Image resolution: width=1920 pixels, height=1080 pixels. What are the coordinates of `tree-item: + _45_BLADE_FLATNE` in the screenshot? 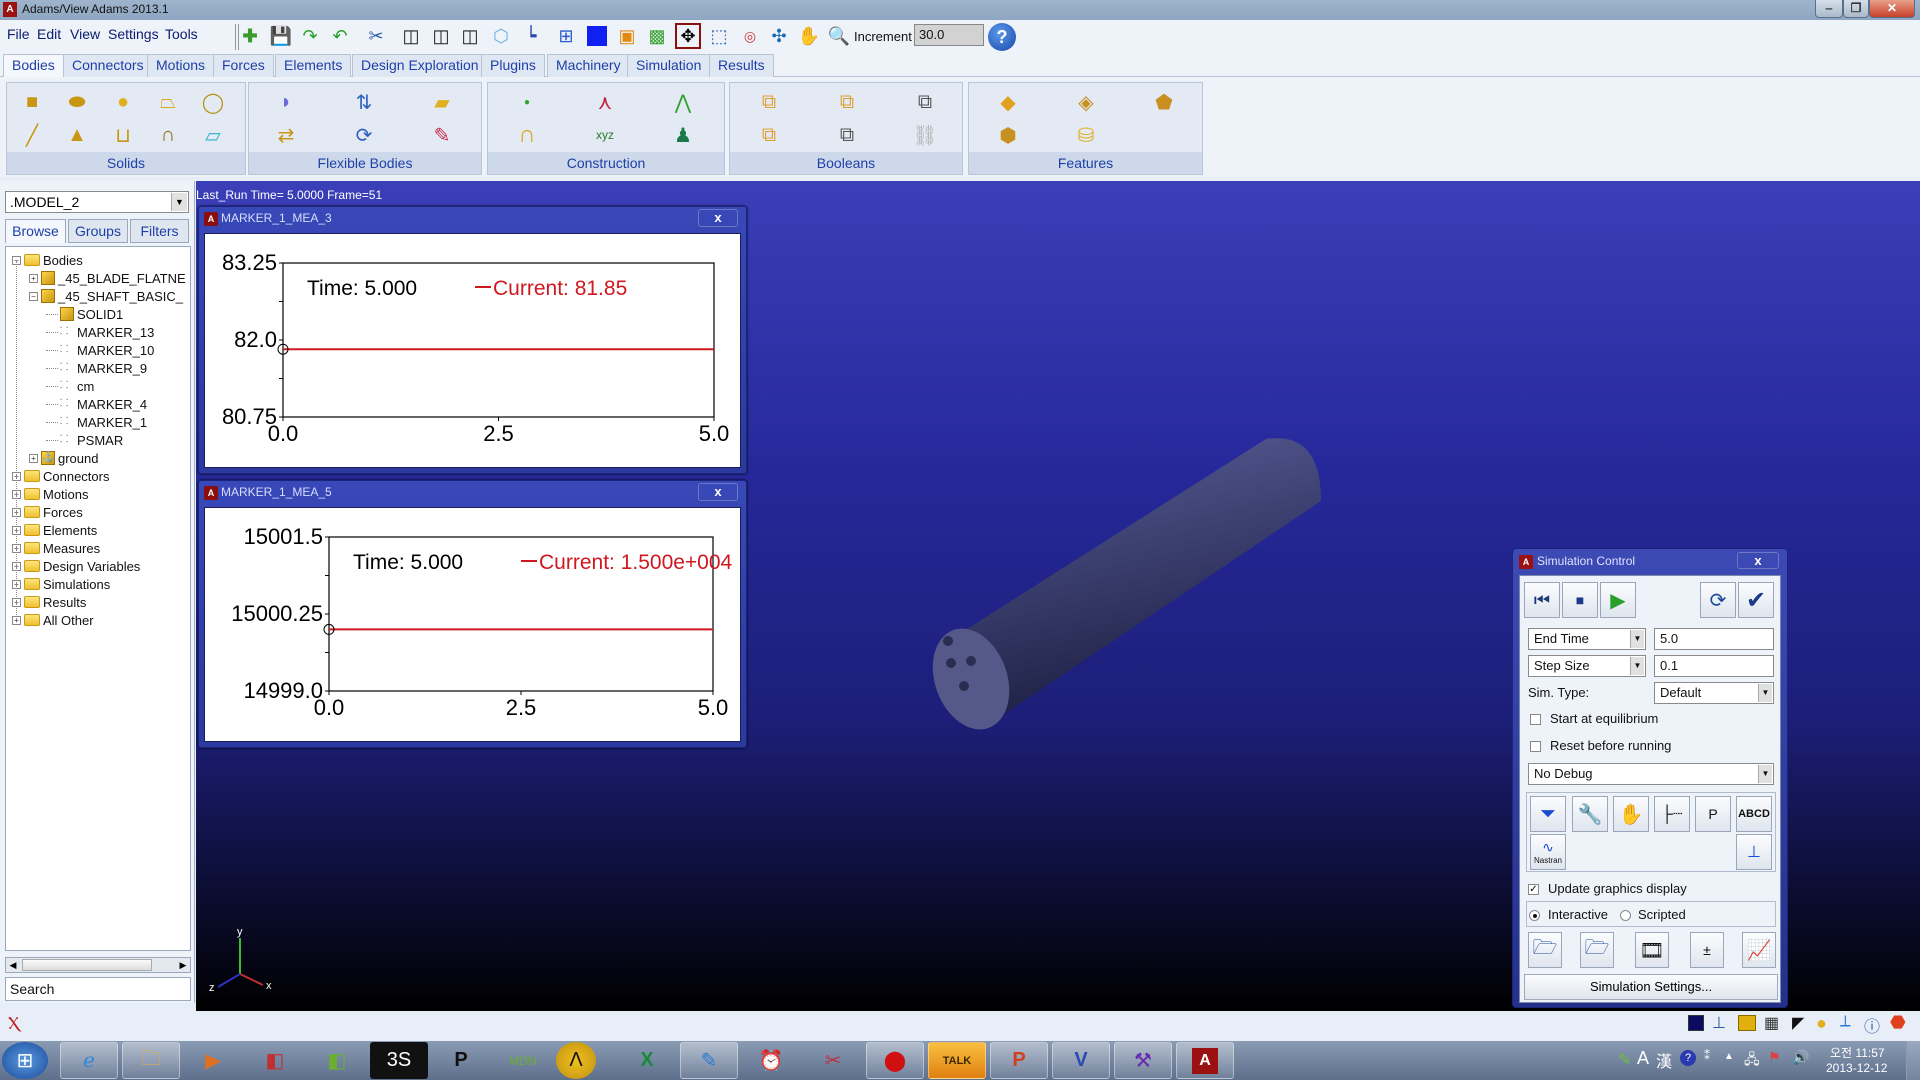 It's located at (107, 278).